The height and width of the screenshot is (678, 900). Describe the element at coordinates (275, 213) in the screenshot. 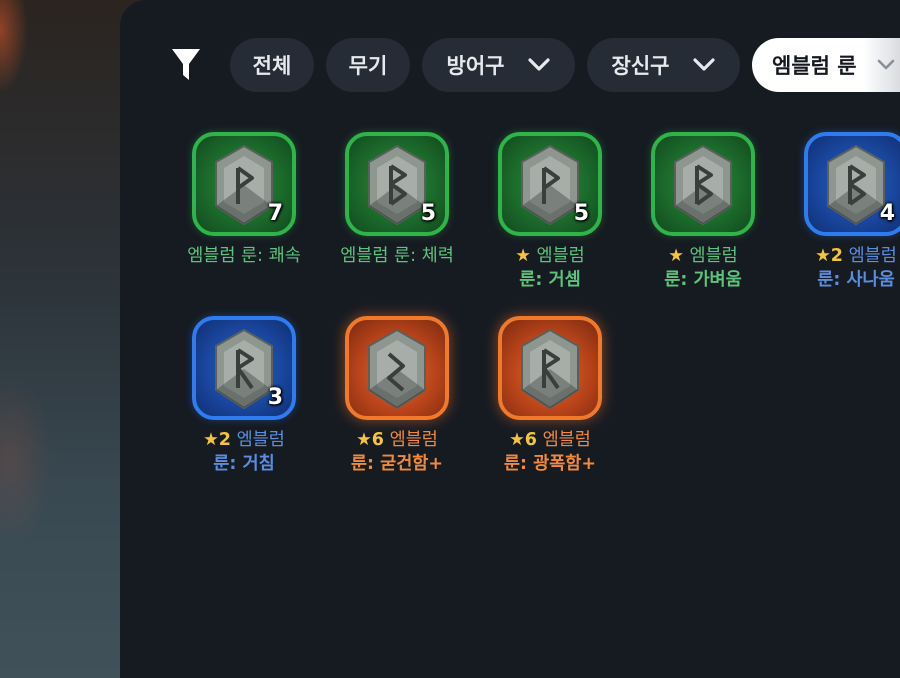

I see `stack-count: 7` at that location.